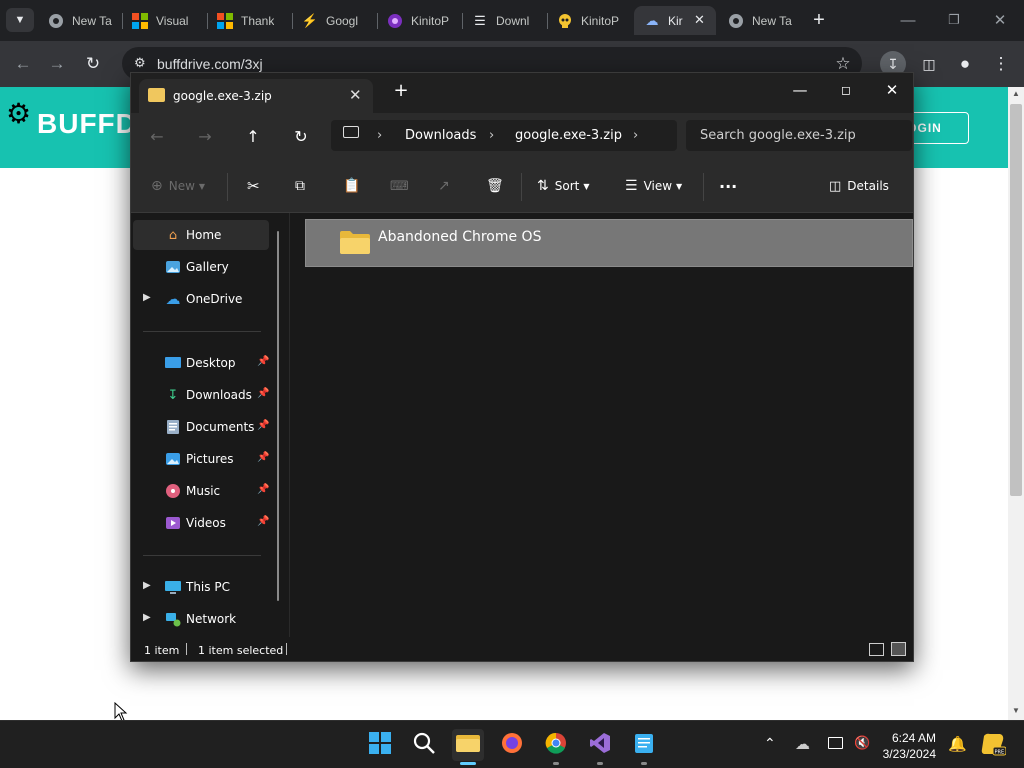 This screenshot has width=1024, height=768. What do you see at coordinates (202, 186) in the screenshot?
I see `chevron-down-icon: ▼` at bounding box center [202, 186].